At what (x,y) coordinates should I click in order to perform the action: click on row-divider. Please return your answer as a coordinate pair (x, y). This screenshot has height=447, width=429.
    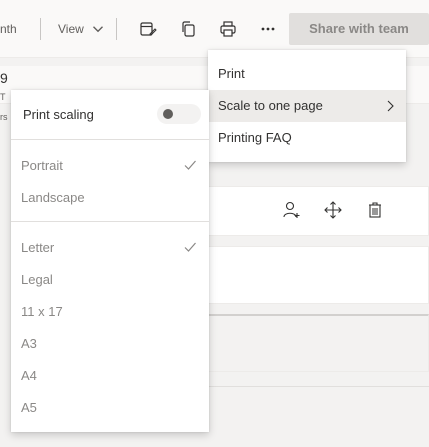
    Looking at the image, I should click on (314, 386).